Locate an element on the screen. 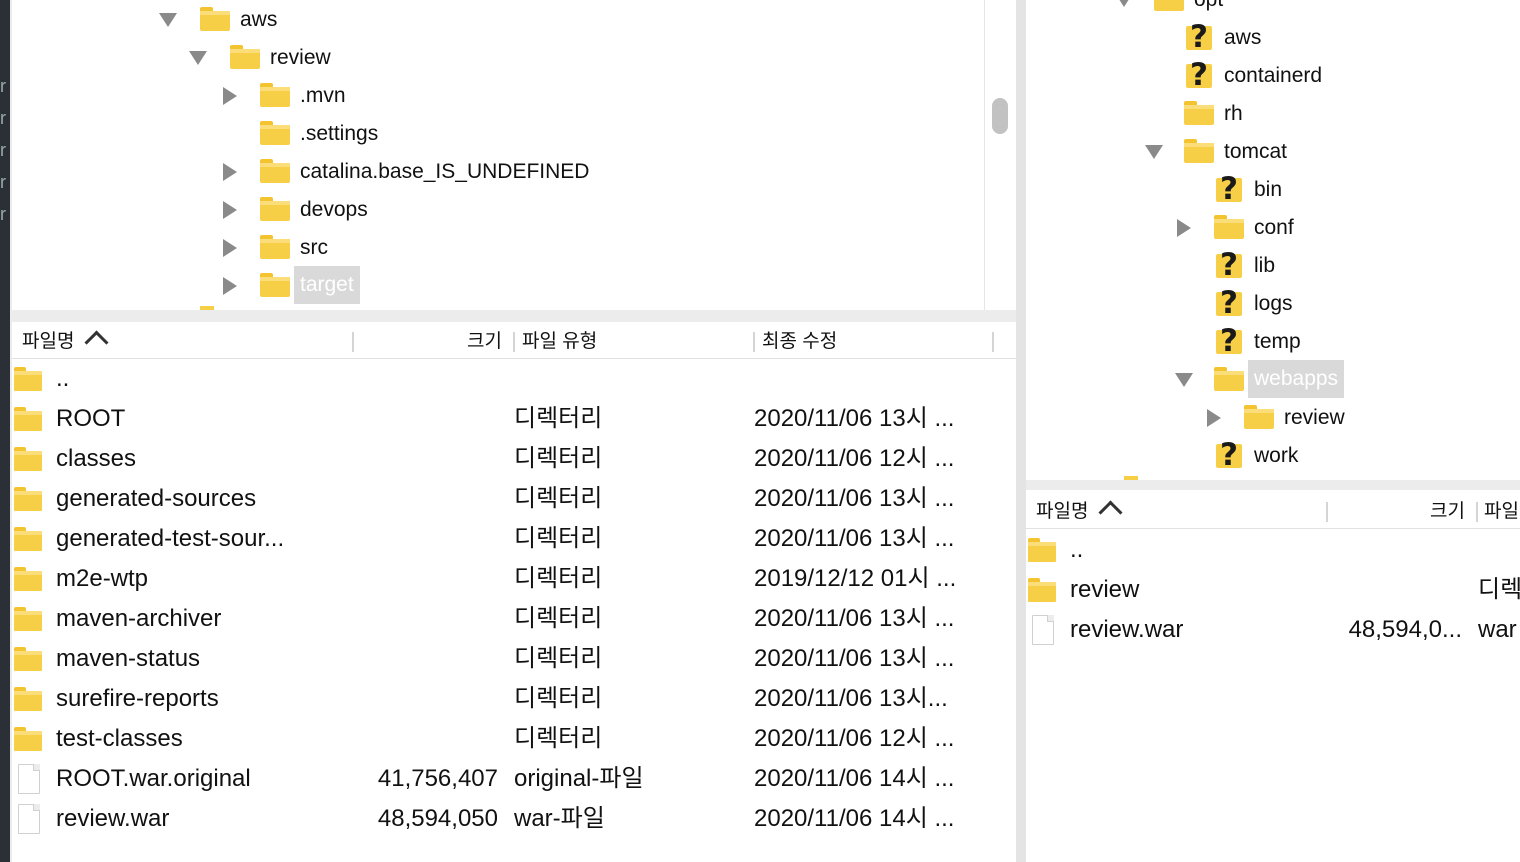 The height and width of the screenshot is (862, 1520). column-header-modified: 최종 수정 is located at coordinates (799, 342).